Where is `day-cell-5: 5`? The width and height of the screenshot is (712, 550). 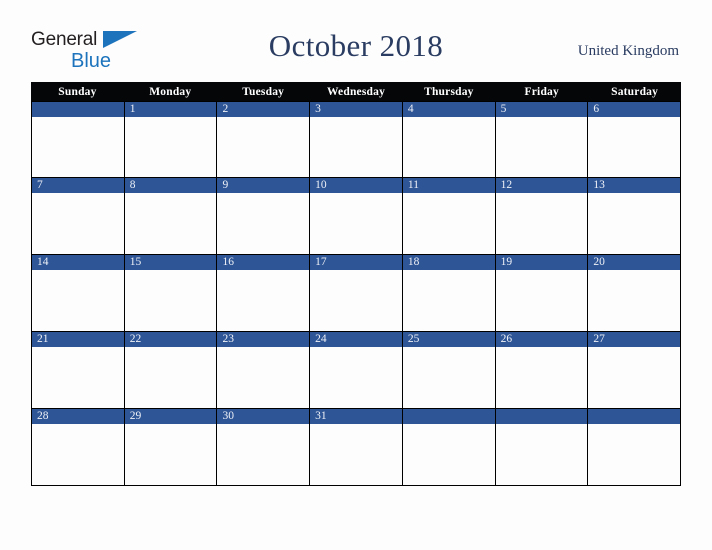
day-cell-5: 5 is located at coordinates (542, 139).